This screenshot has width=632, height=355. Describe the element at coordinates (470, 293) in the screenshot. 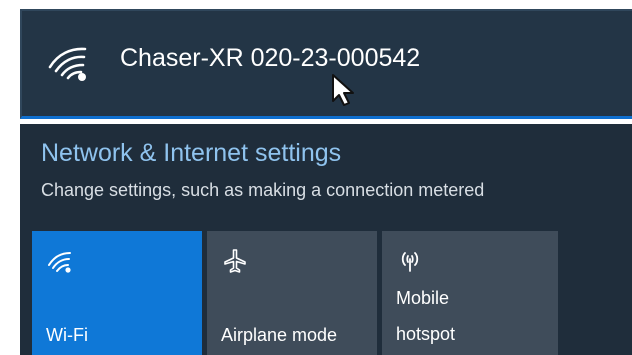

I see `mobile-hotspot-toggle-tile: Mobile hotspot` at that location.